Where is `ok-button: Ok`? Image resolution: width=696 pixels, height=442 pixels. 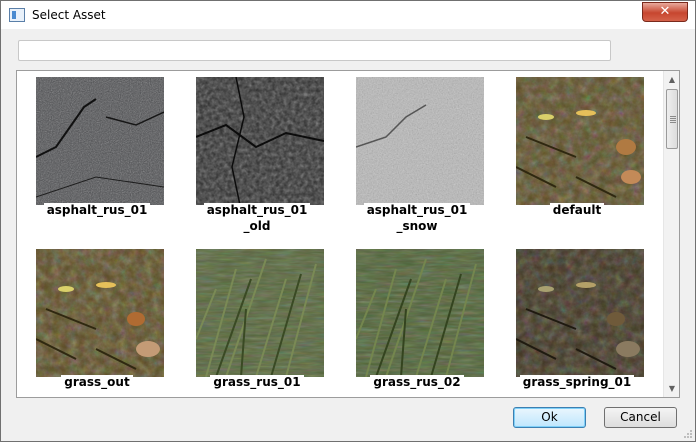
ok-button: Ok is located at coordinates (549, 417).